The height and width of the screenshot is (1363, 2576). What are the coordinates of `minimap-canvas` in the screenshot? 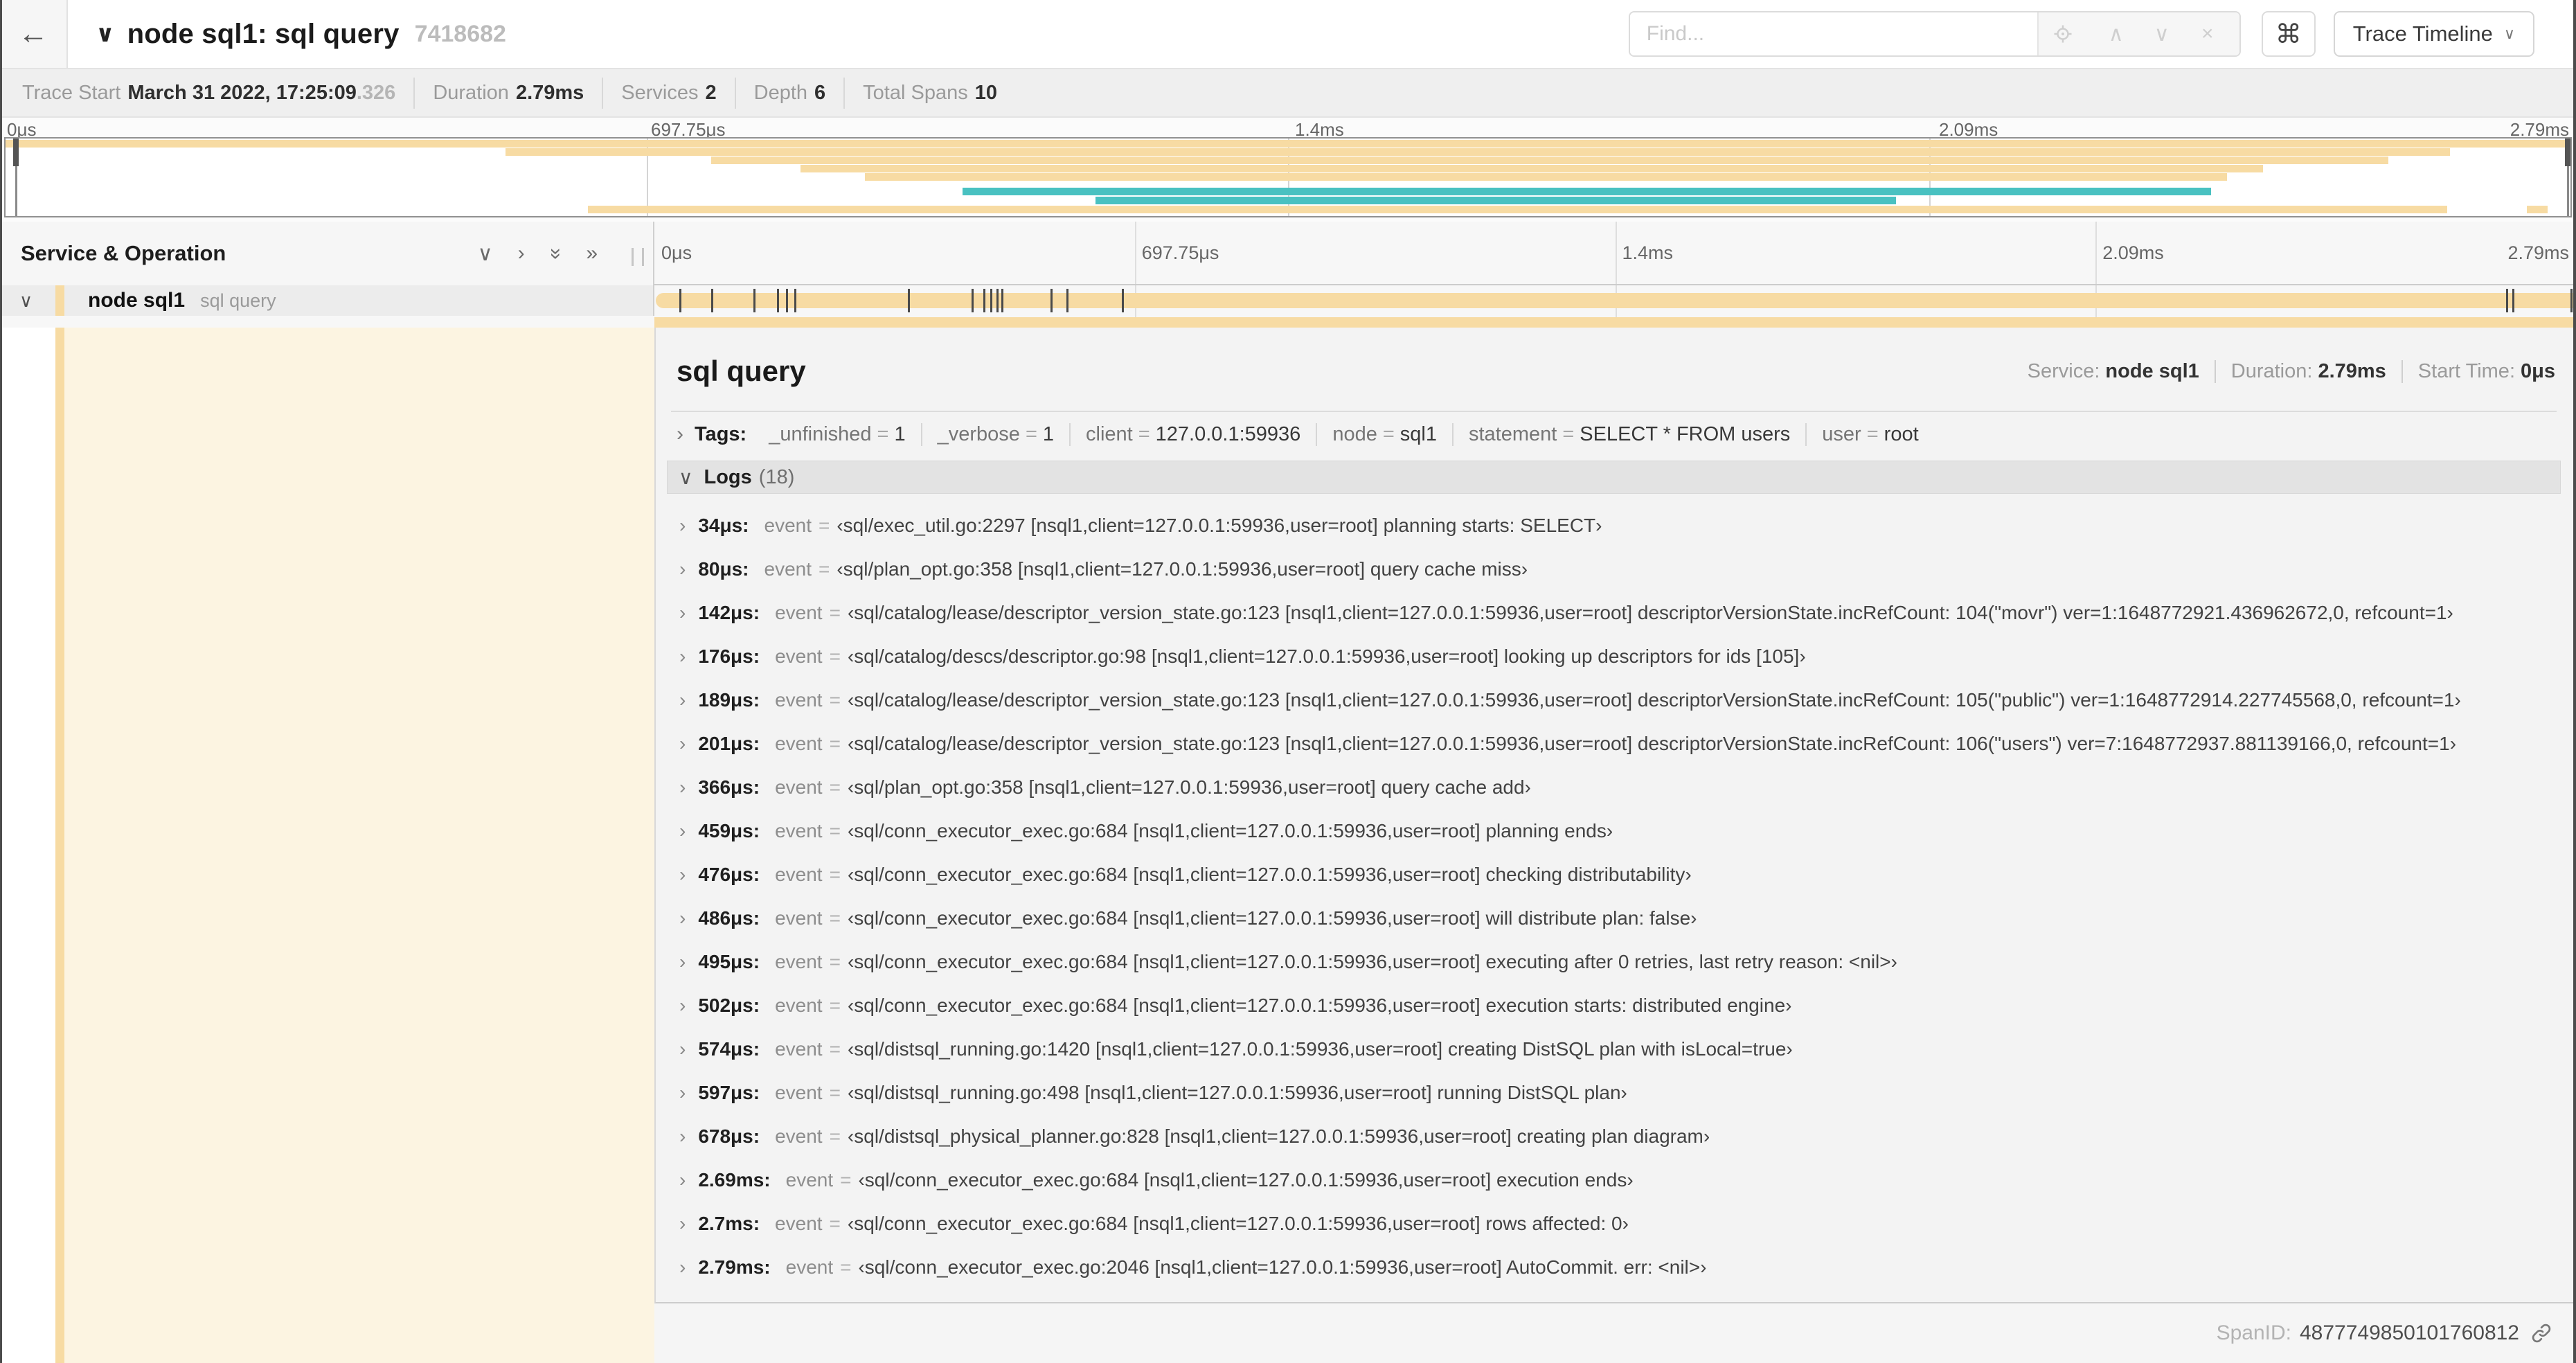 It's located at (1288, 177).